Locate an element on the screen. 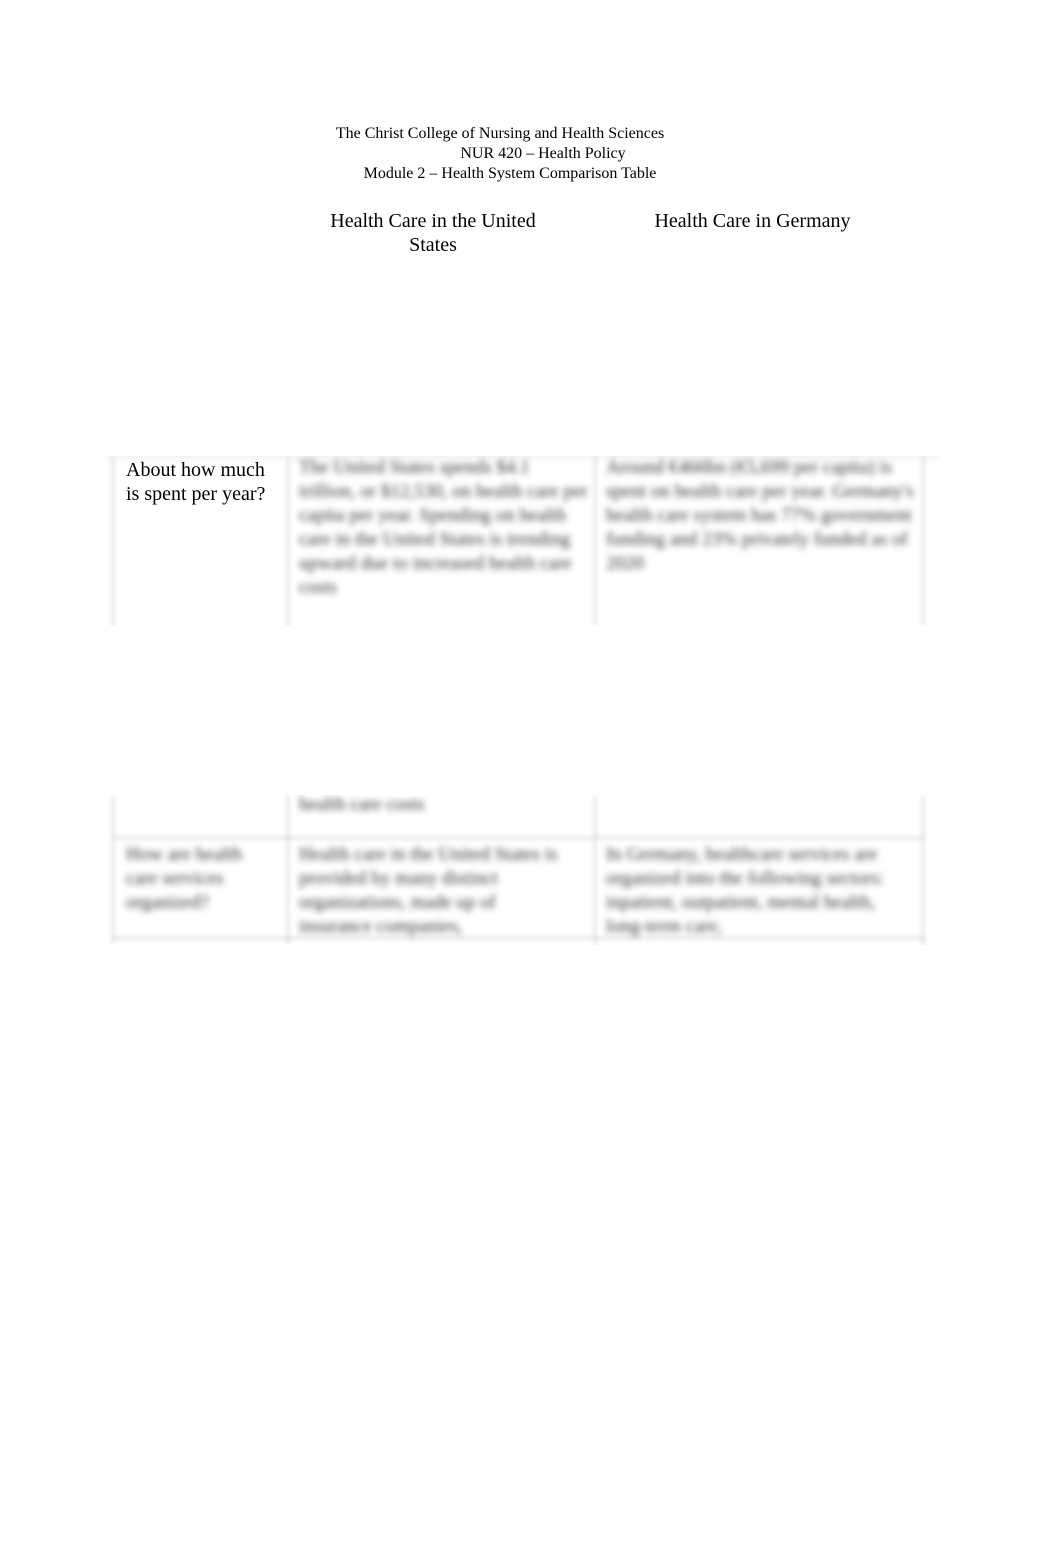 This screenshot has height=1561, width=1062. column-header-germany: Health Care in Germany is located at coordinates (752, 221).